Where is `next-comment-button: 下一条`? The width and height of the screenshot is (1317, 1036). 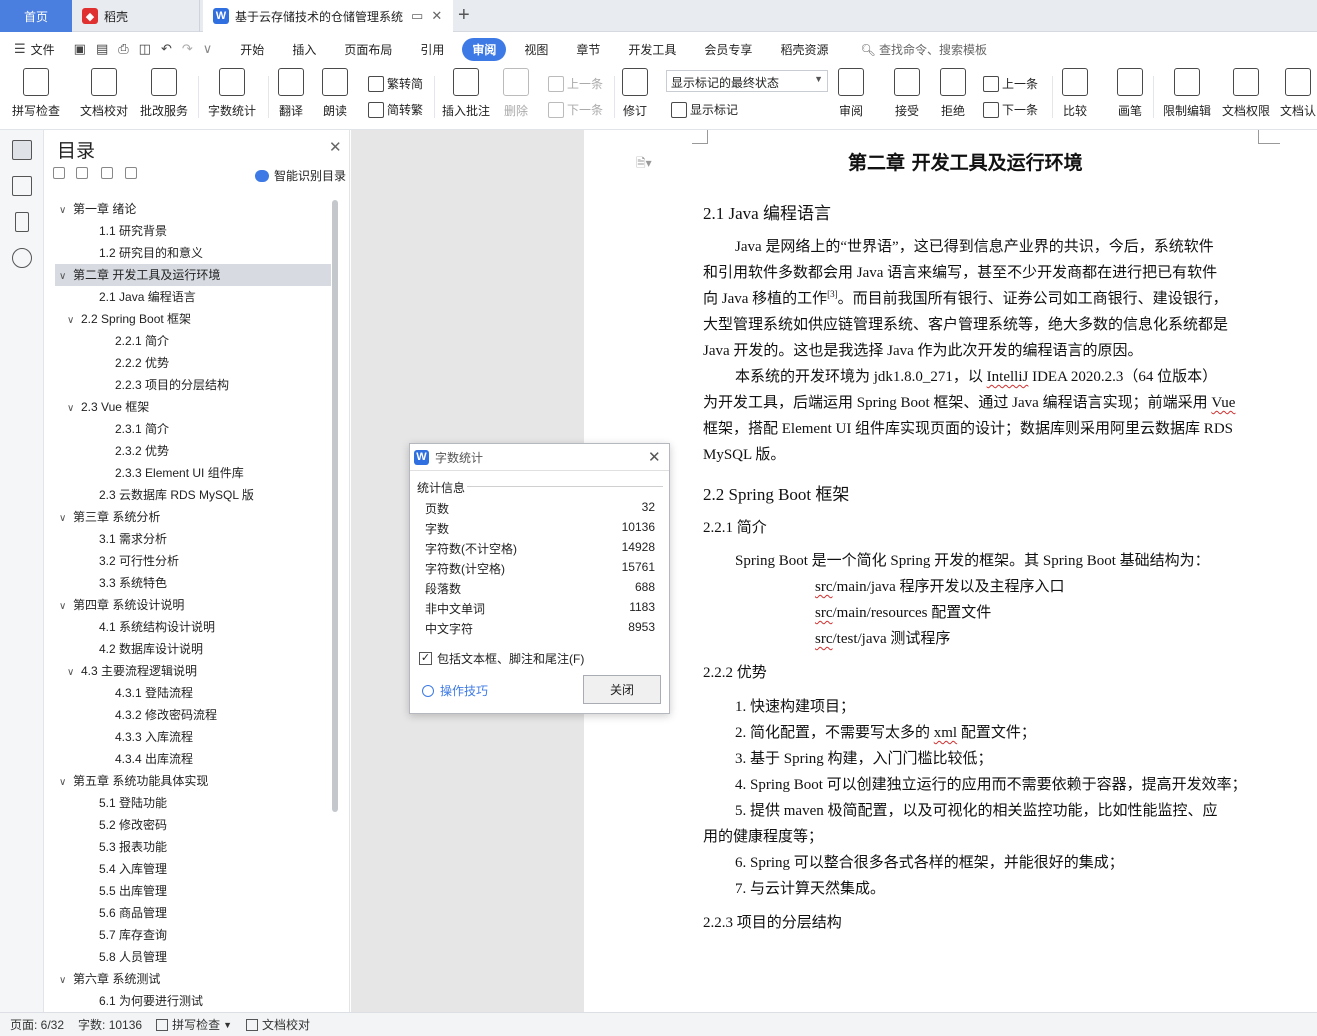
next-comment-button: 下一条 is located at coordinates (575, 109).